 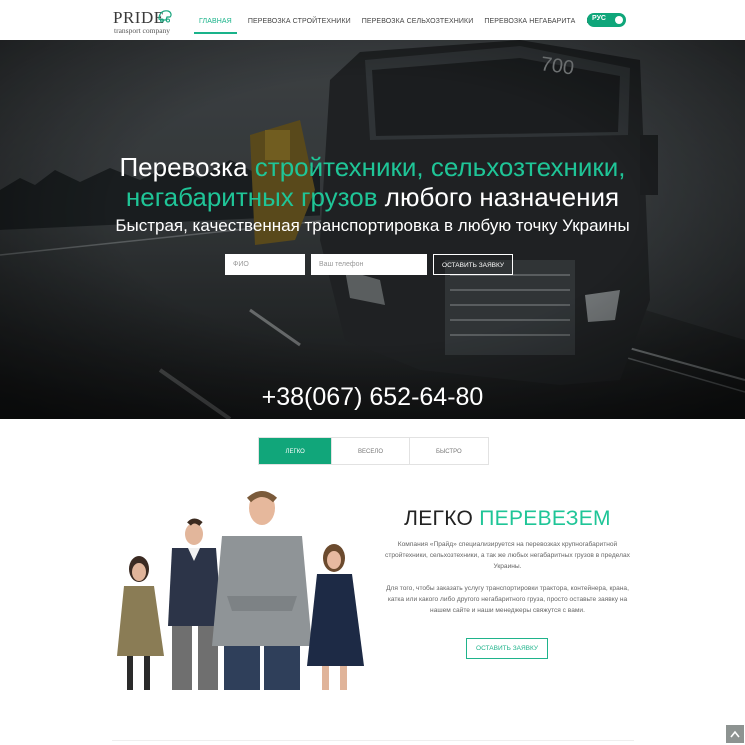 I want to click on section-request-button: ОСТАВИТЬ ЗАЯВКУ, so click(x=507, y=648).